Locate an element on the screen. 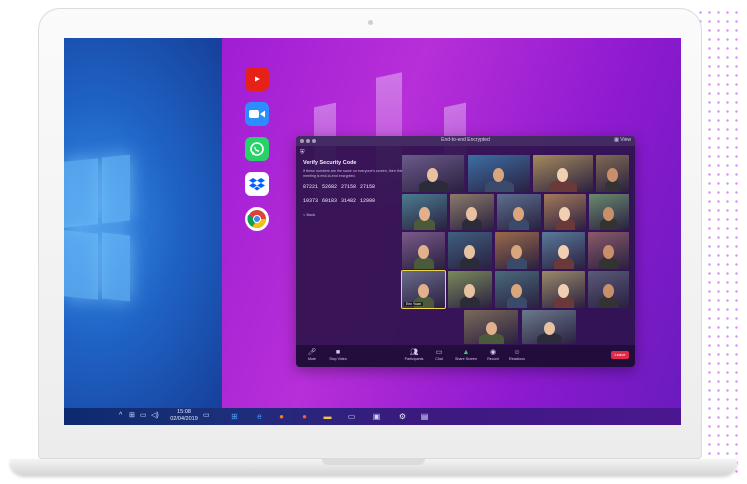 The width and height of the screenshot is (747, 484). security-code: 87221 is located at coordinates (311, 187).